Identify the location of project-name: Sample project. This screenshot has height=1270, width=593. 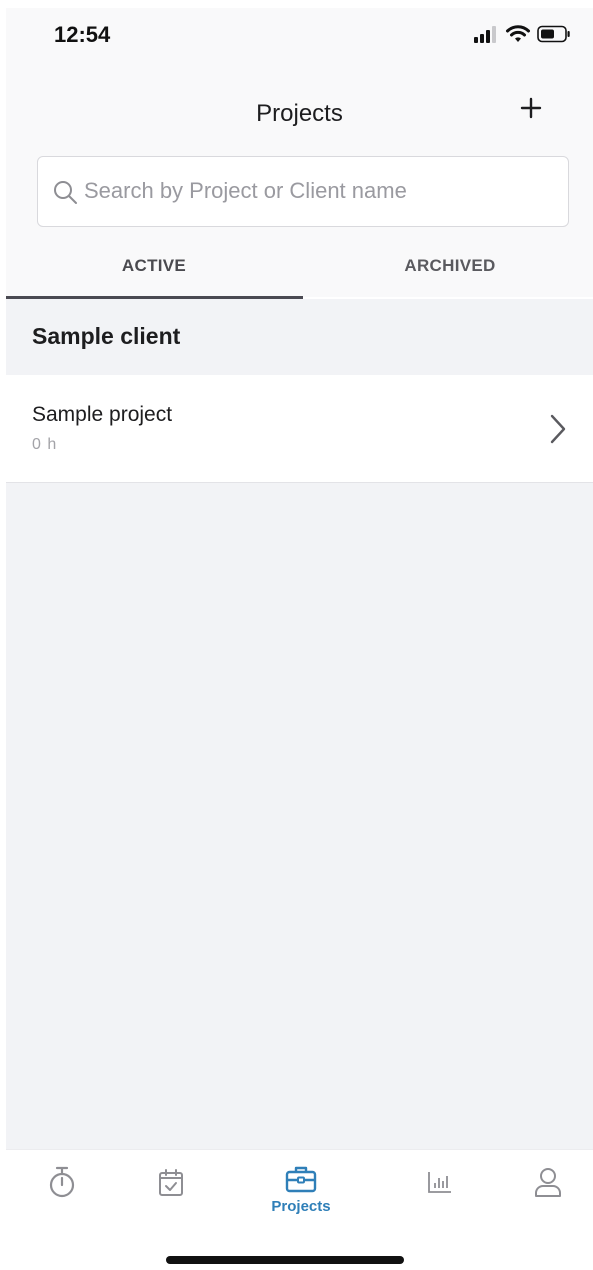
(102, 414).